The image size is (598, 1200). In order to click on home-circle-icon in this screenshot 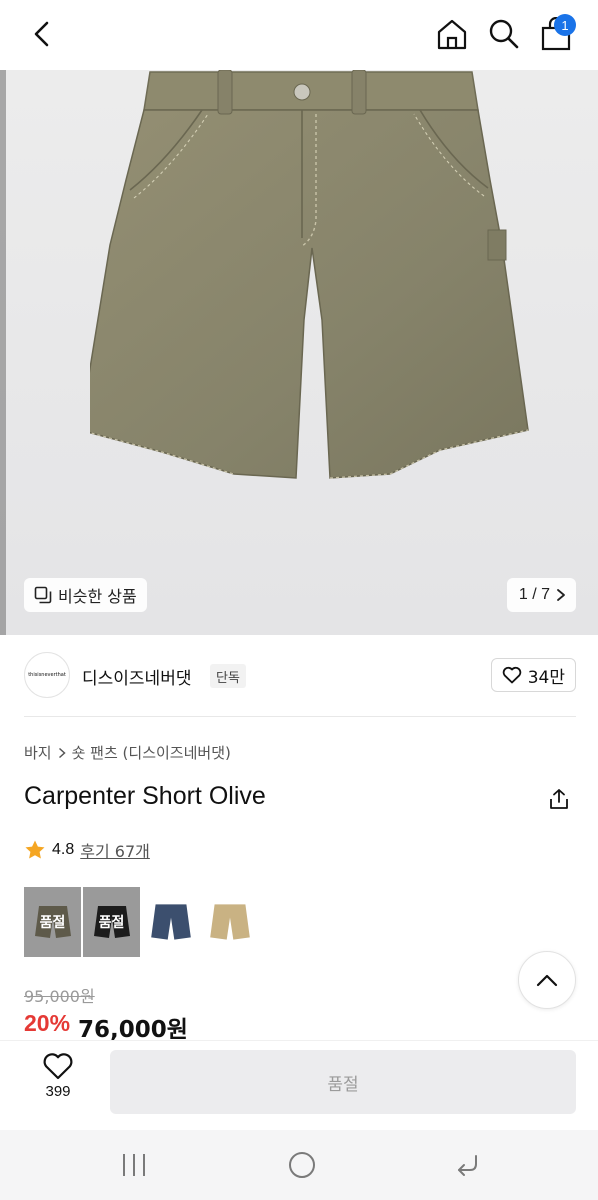, I will do `click(302, 1165)`.